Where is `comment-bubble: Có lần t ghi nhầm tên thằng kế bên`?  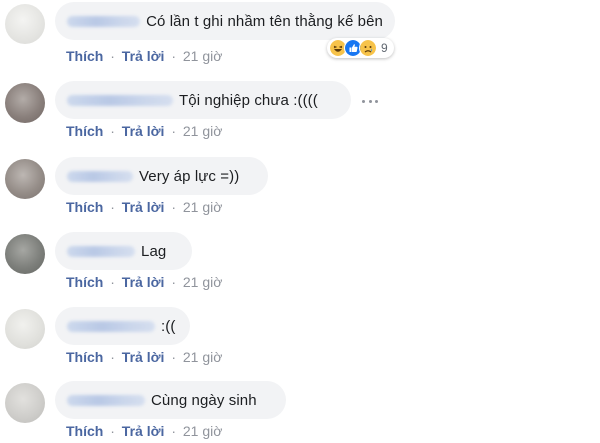
comment-bubble: Có lần t ghi nhầm tên thằng kế bên is located at coordinates (225, 21).